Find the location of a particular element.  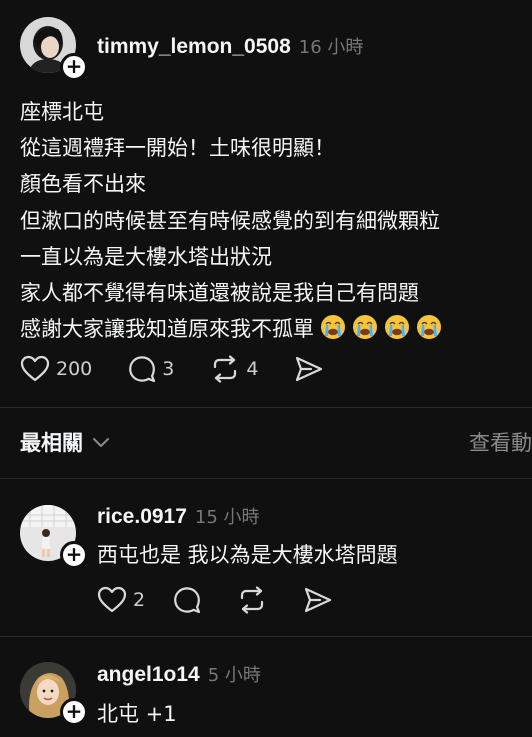

reply-header: rice.0917 15 小時 is located at coordinates (178, 516).